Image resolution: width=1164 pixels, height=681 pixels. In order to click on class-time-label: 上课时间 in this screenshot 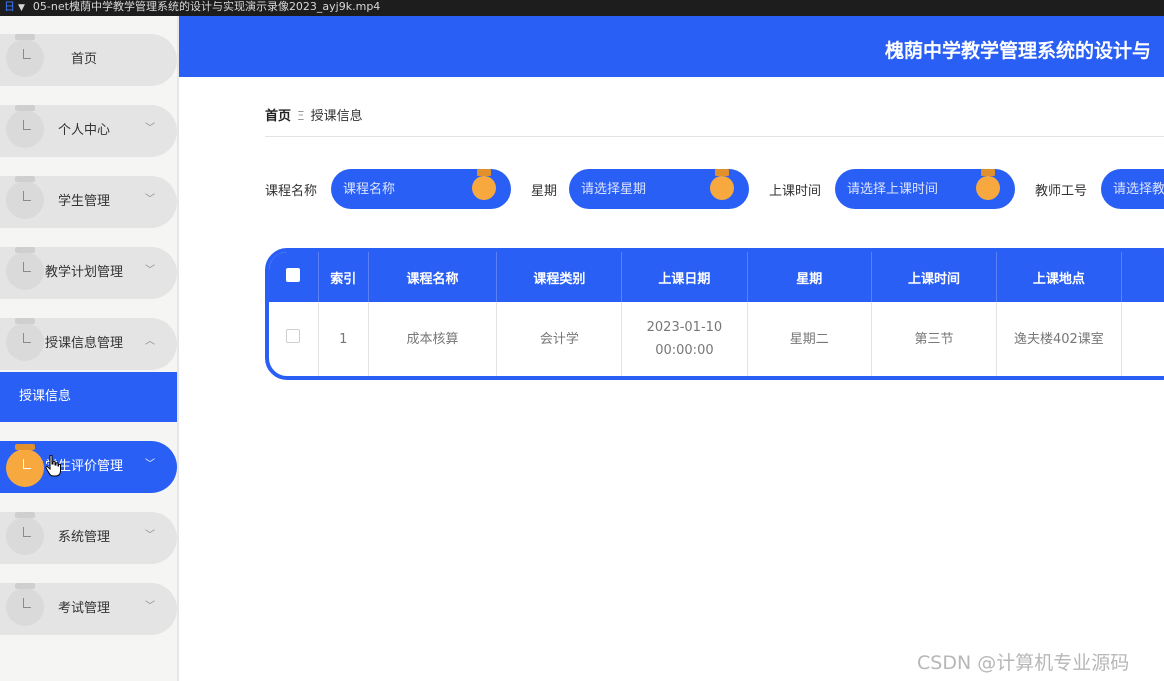, I will do `click(795, 191)`.